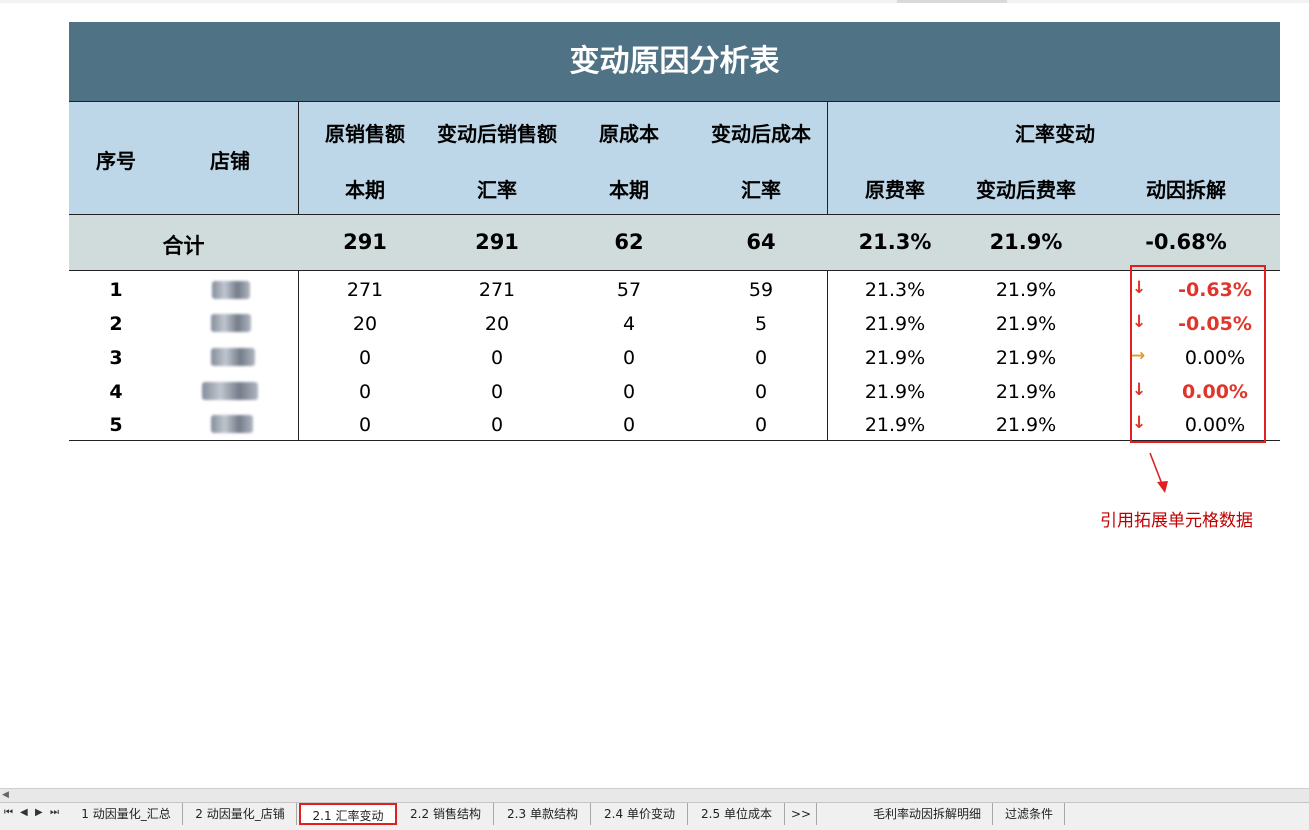 The image size is (1309, 830). What do you see at coordinates (1026, 242) in the screenshot?
I see `total-new-rate: 21.9%` at bounding box center [1026, 242].